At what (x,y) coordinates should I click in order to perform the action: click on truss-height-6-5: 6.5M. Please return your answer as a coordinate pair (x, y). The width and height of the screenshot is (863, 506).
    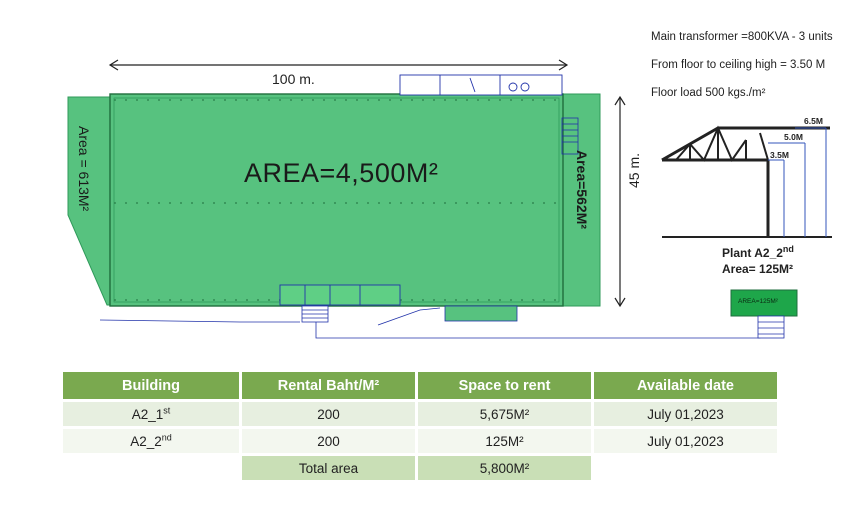
    Looking at the image, I should click on (813, 121).